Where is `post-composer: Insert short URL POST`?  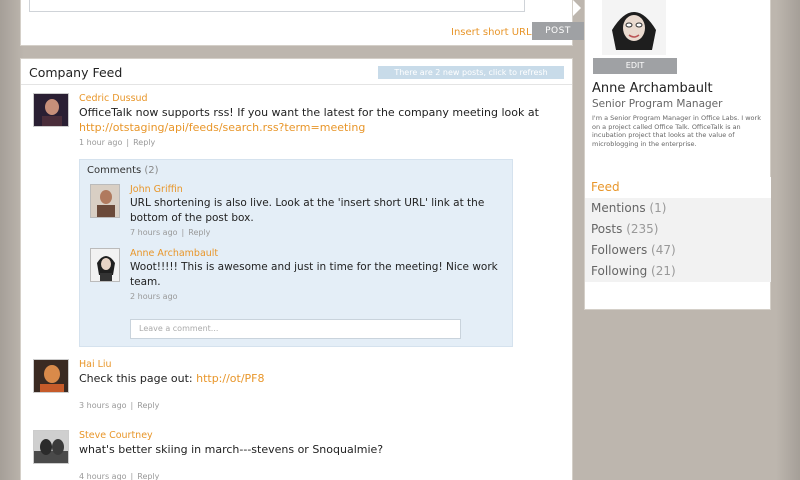 post-composer: Insert short URL POST is located at coordinates (302, 23).